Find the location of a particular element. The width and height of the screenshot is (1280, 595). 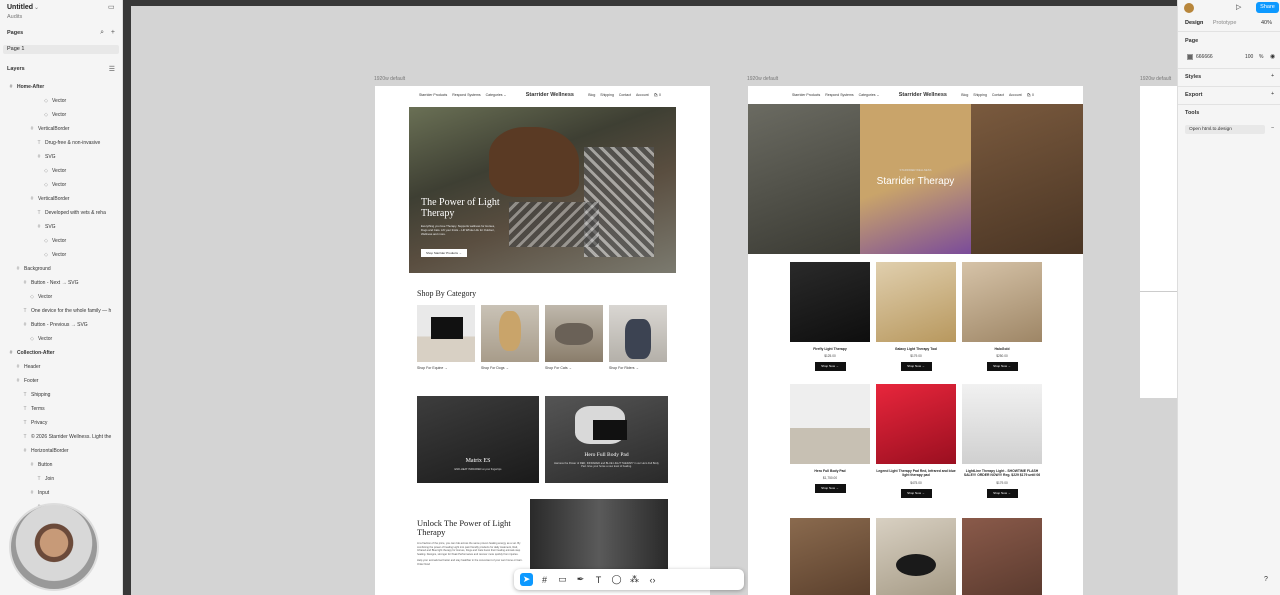

tab-prototype: Prototype is located at coordinates (1225, 23).